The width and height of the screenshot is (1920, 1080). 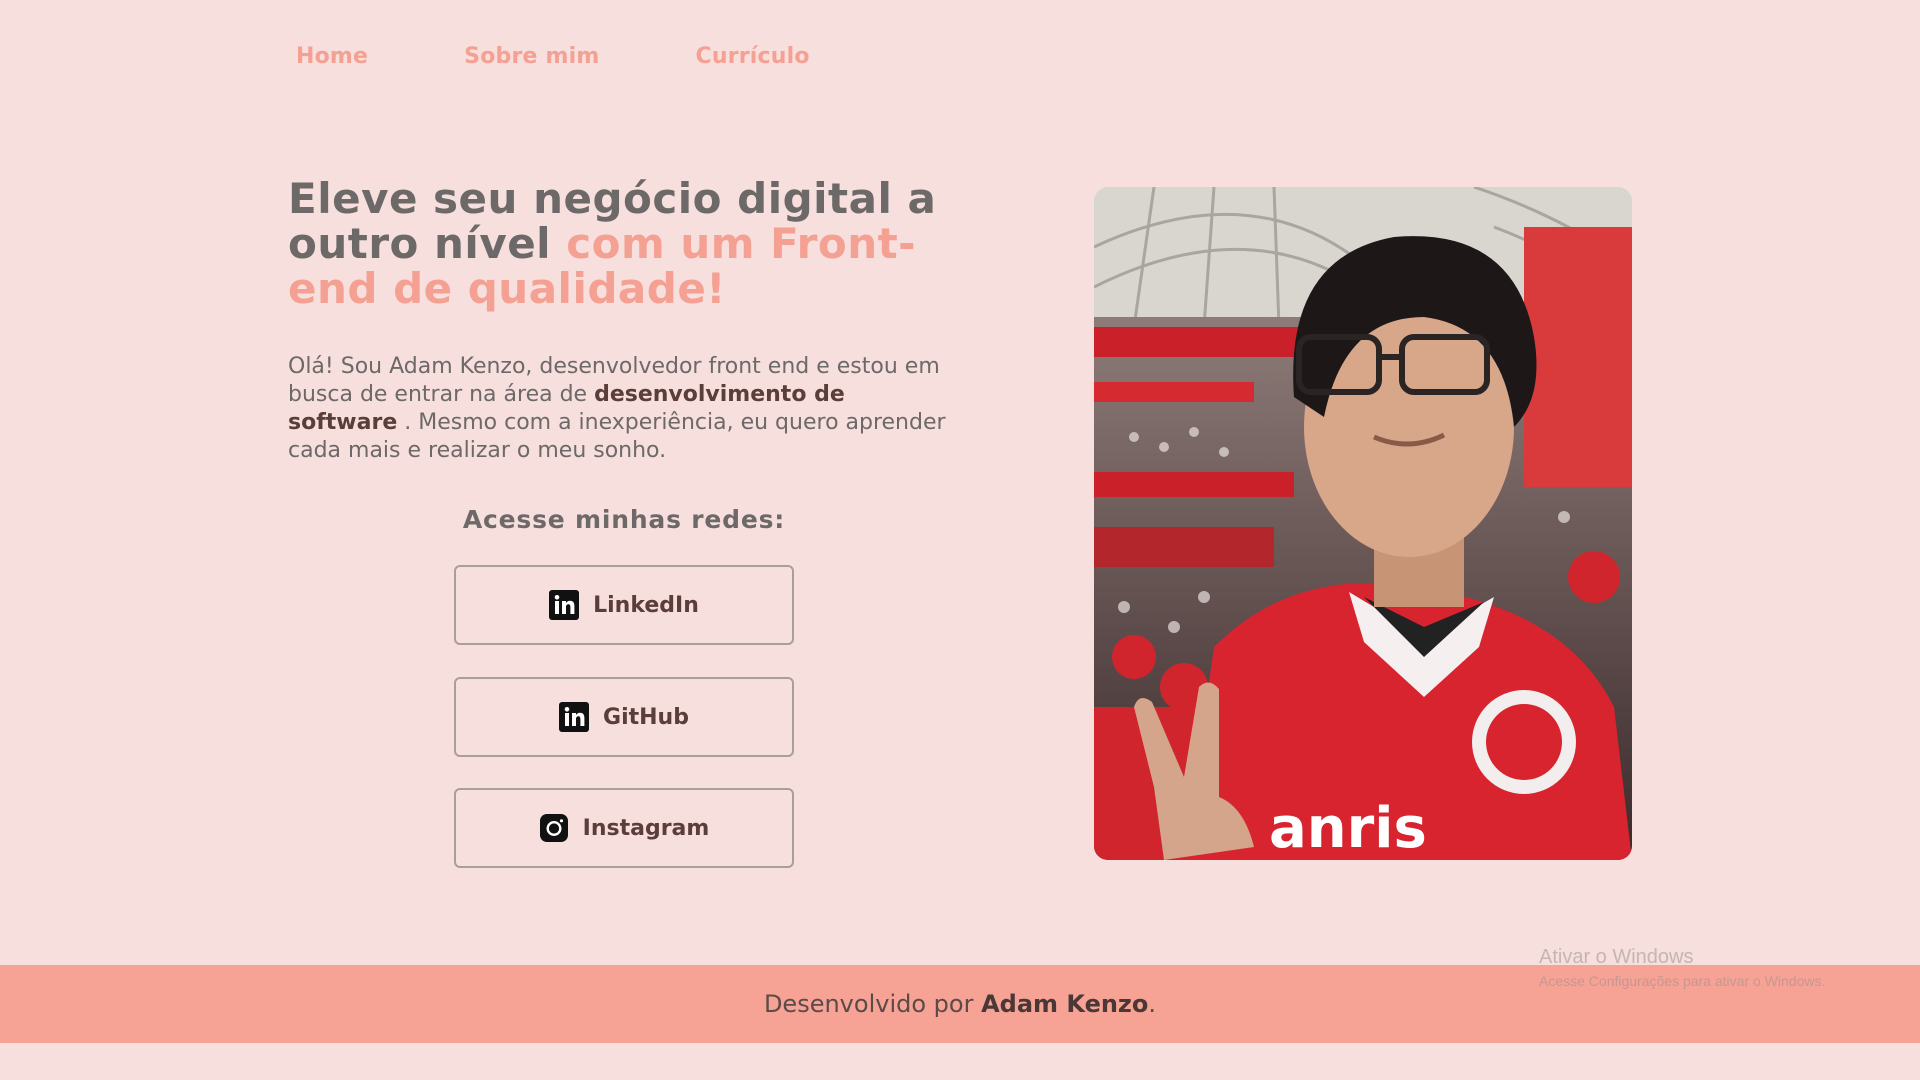 I want to click on instagram-button: Instagram, so click(x=624, y=828).